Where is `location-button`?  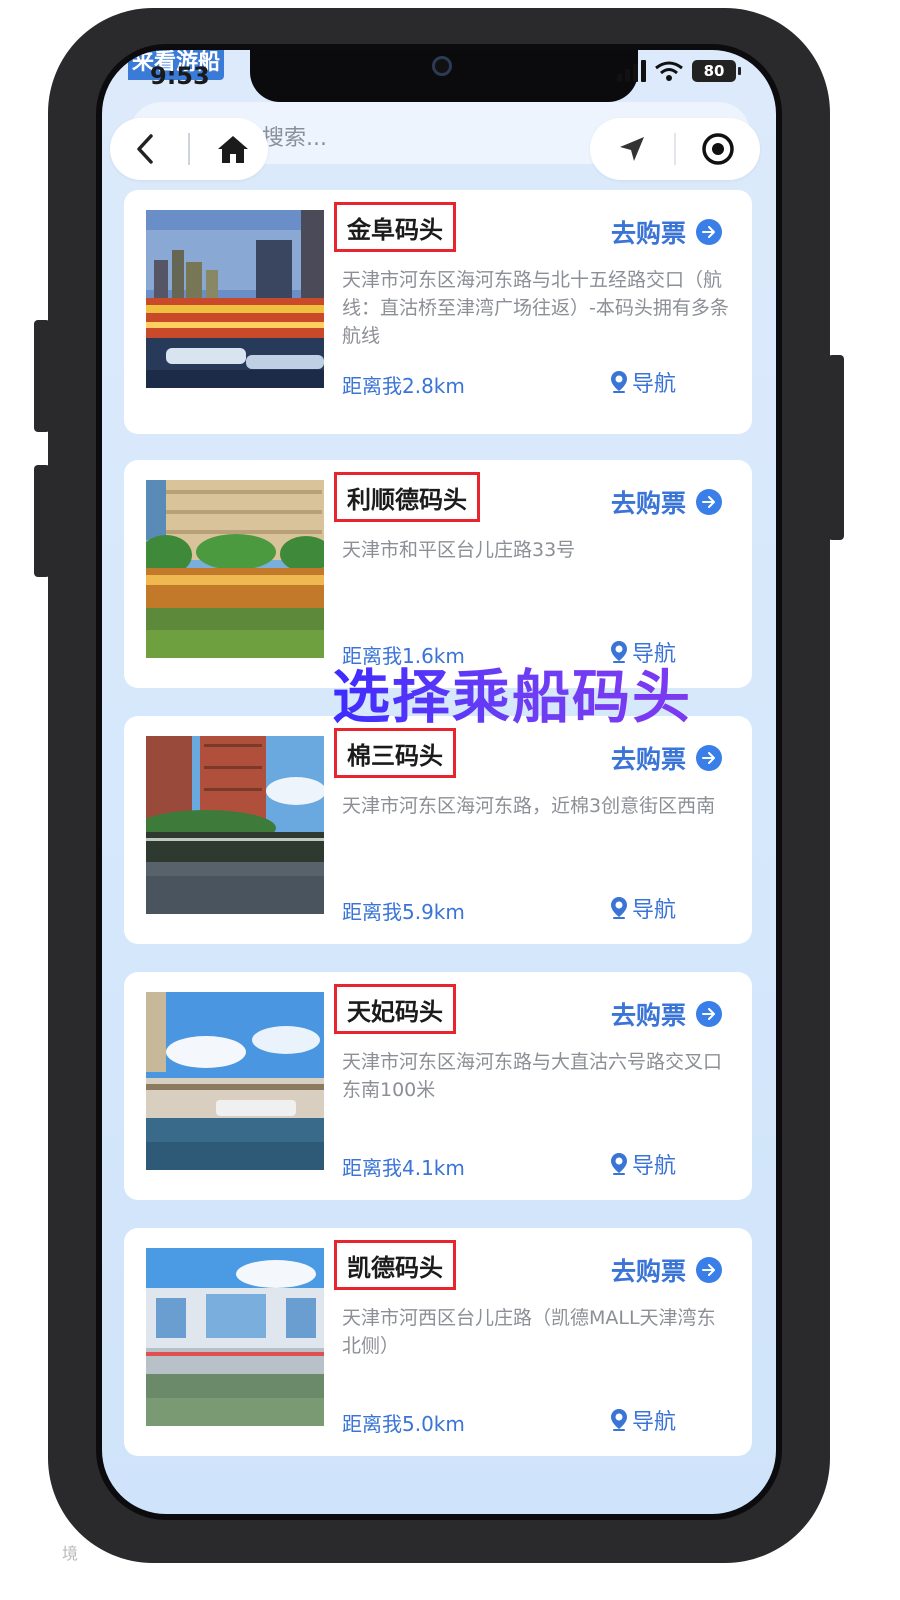
location-button is located at coordinates (632, 149).